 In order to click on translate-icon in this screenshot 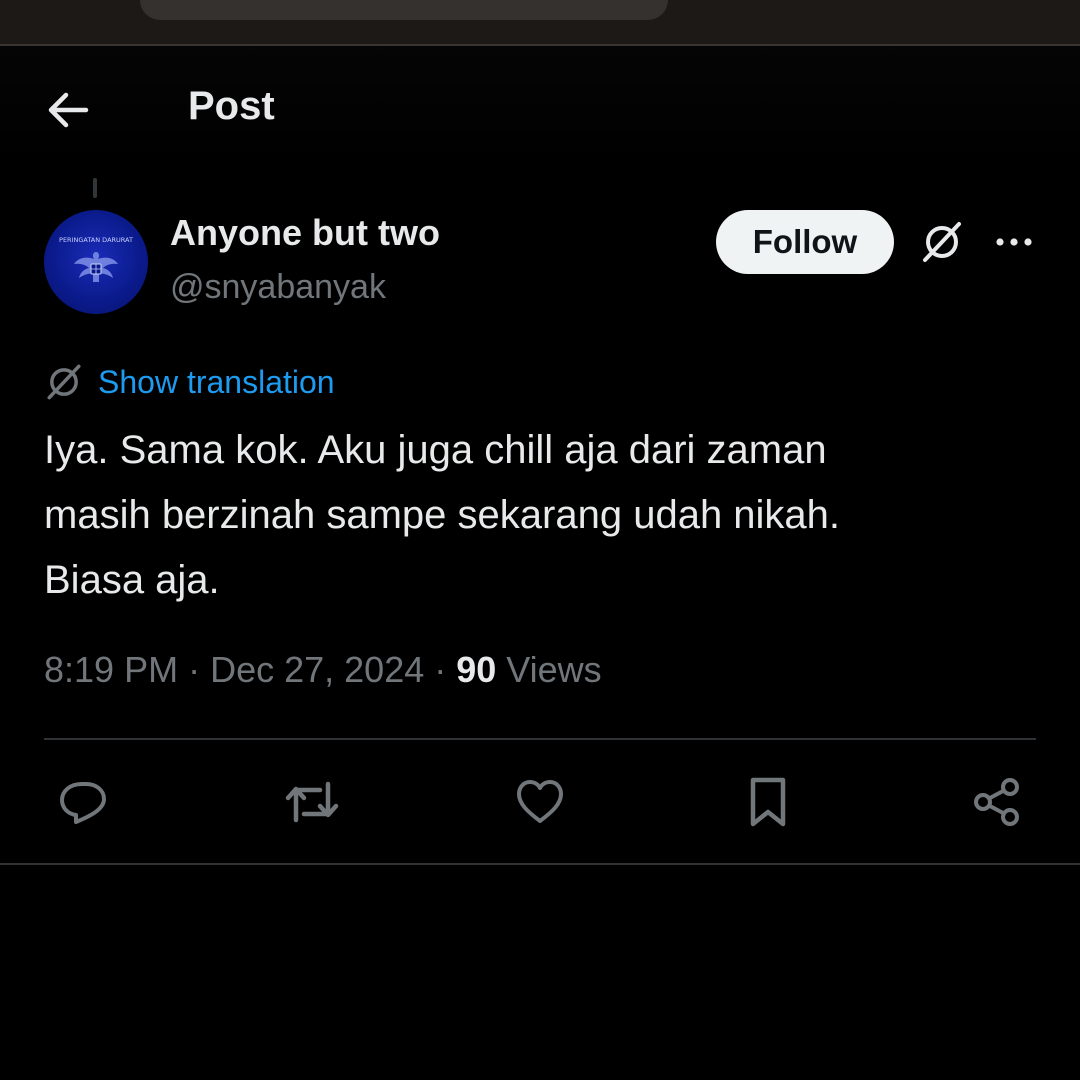, I will do `click(64, 382)`.